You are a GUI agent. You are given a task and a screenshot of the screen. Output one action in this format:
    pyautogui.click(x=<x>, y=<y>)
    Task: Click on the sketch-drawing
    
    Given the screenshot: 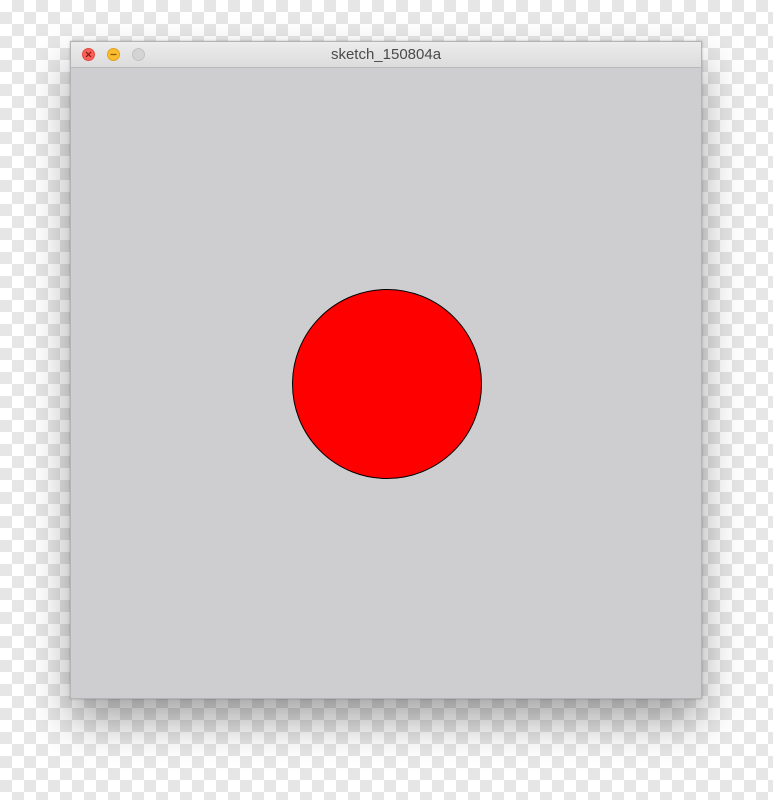 What is the action you would take?
    pyautogui.click(x=387, y=384)
    